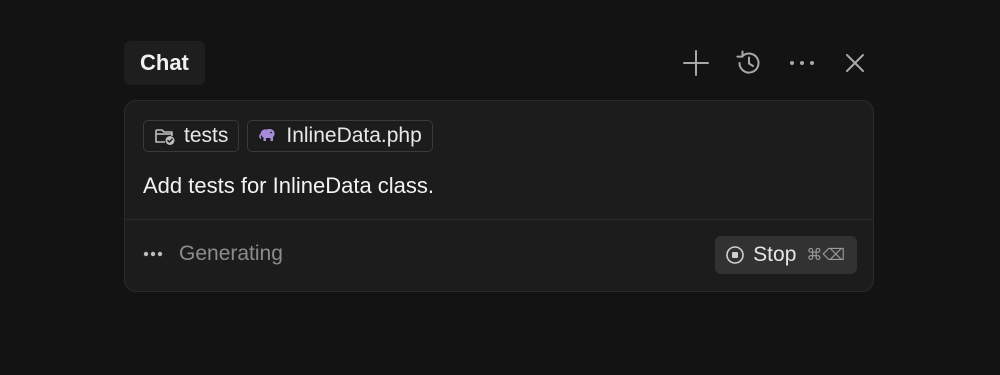  What do you see at coordinates (231, 253) in the screenshot?
I see `status-text: Generating` at bounding box center [231, 253].